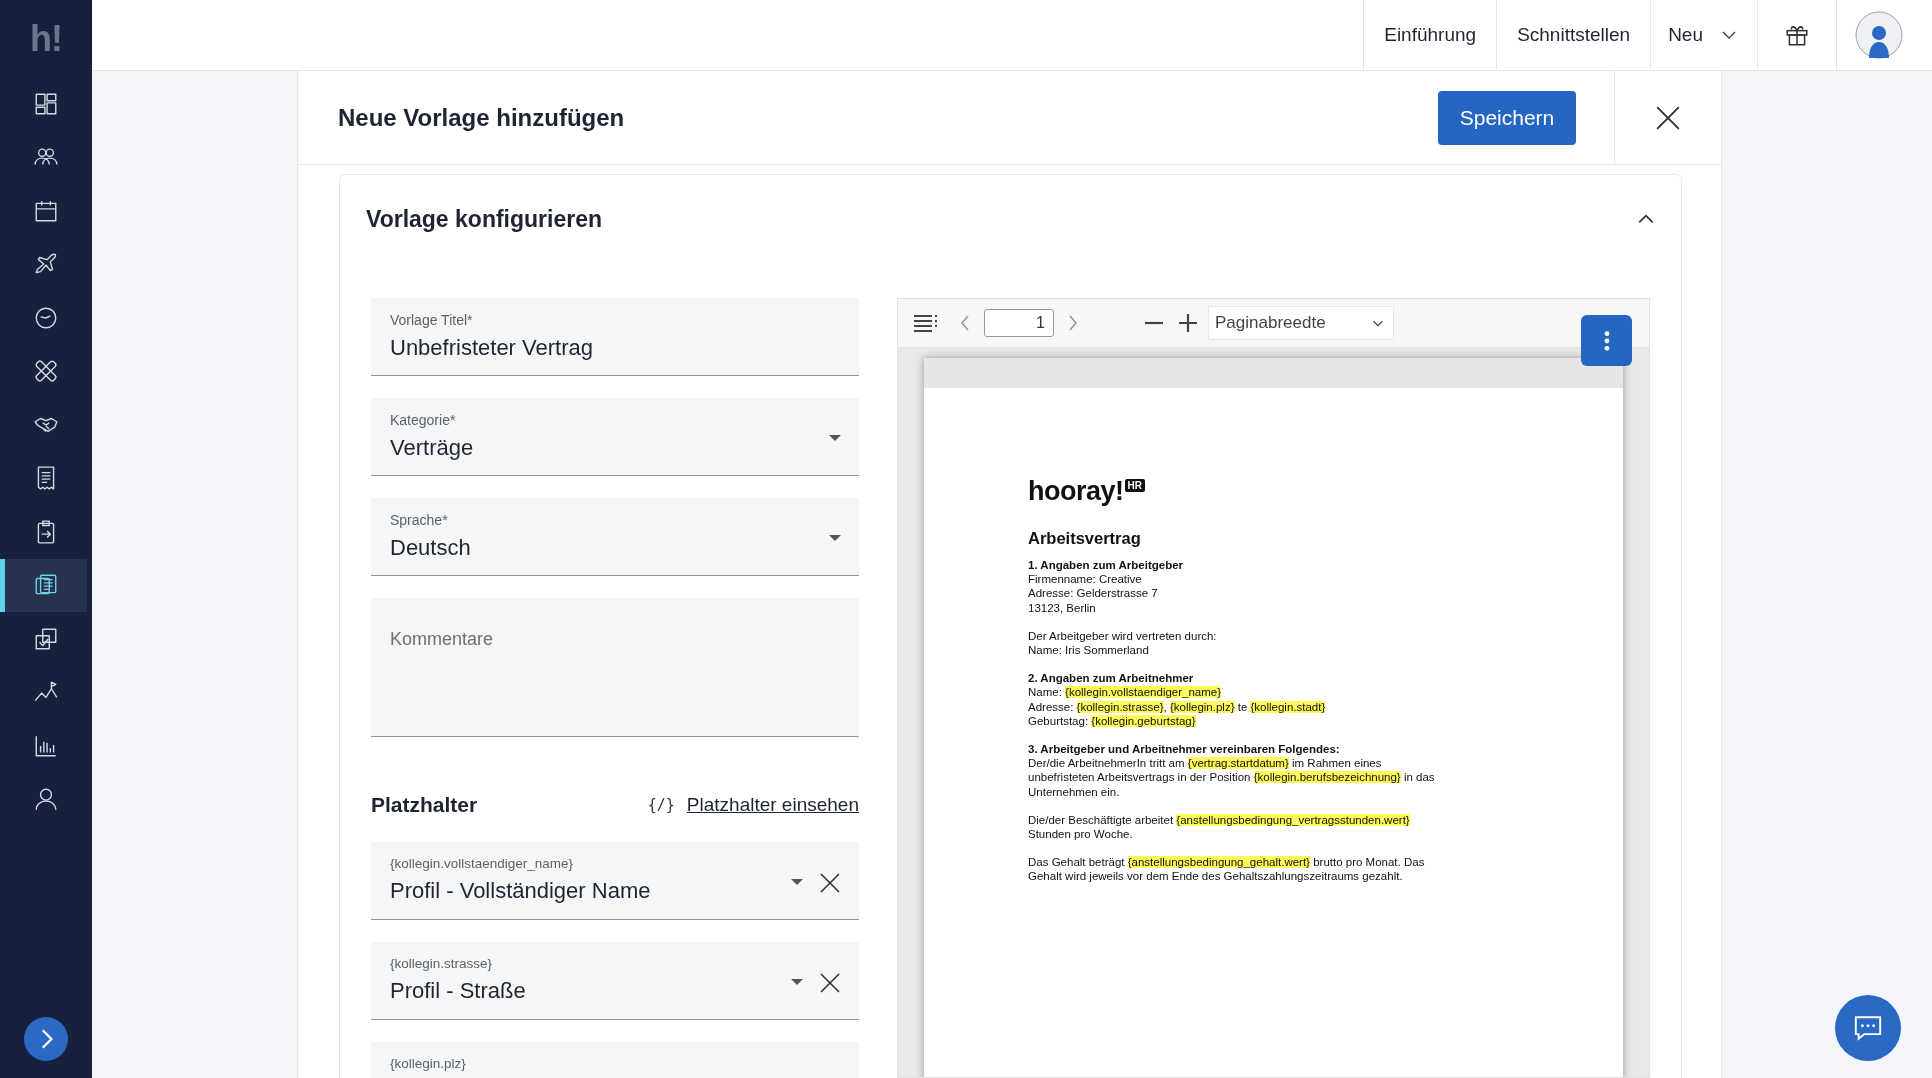 The height and width of the screenshot is (1078, 1932). Describe the element at coordinates (484, 219) in the screenshot. I see `section-title: Vorlage konfigurieren` at that location.